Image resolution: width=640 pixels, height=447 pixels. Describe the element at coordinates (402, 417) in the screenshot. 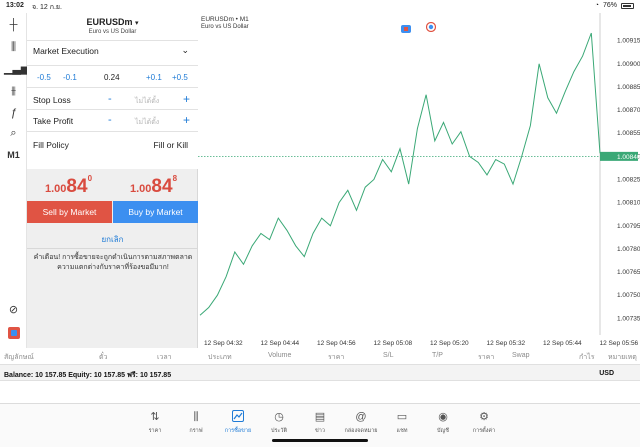

I see `chat-icon: ▭` at that location.